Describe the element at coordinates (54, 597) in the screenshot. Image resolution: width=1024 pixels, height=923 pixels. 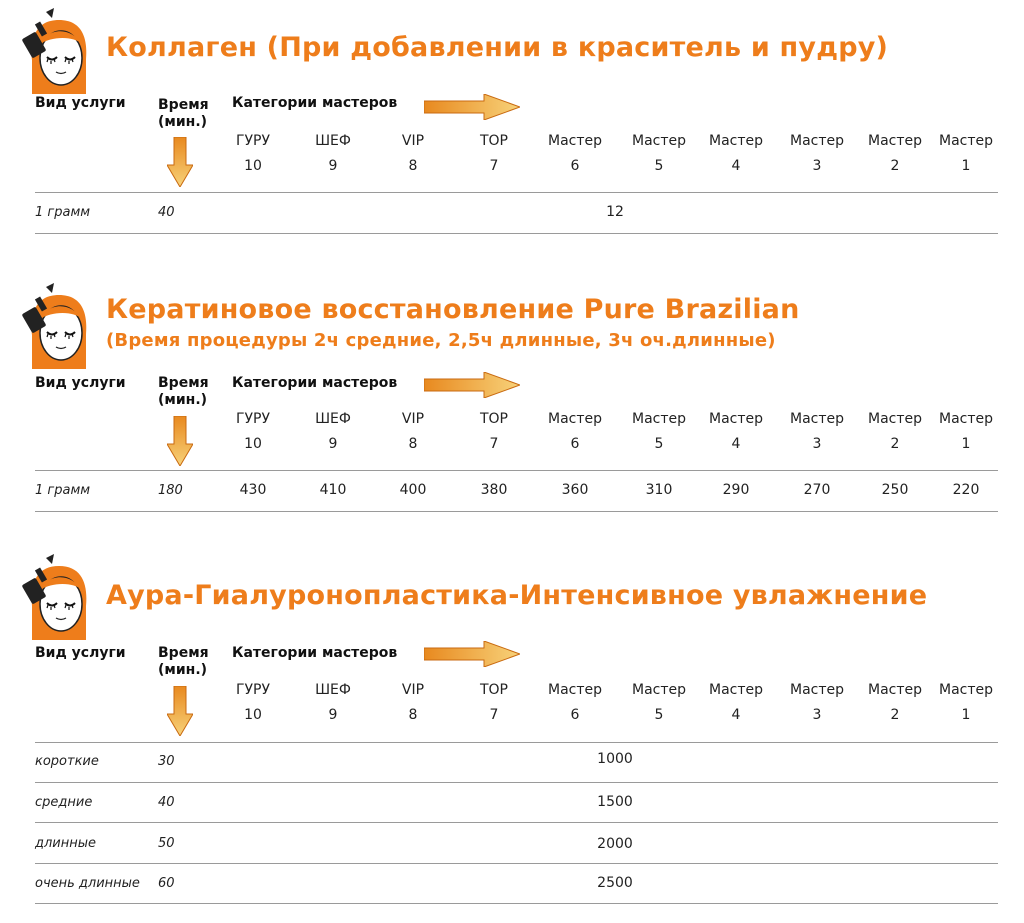
I see `woman-face-brush-icon` at that location.